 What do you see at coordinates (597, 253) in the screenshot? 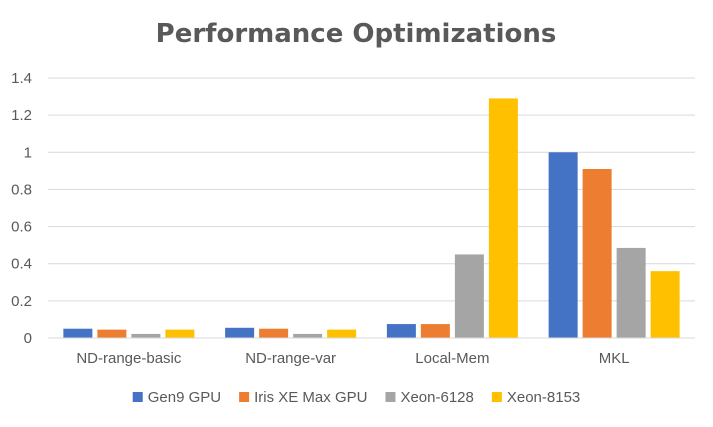
I see `bar-iris-xe-max-gpu-mkl` at bounding box center [597, 253].